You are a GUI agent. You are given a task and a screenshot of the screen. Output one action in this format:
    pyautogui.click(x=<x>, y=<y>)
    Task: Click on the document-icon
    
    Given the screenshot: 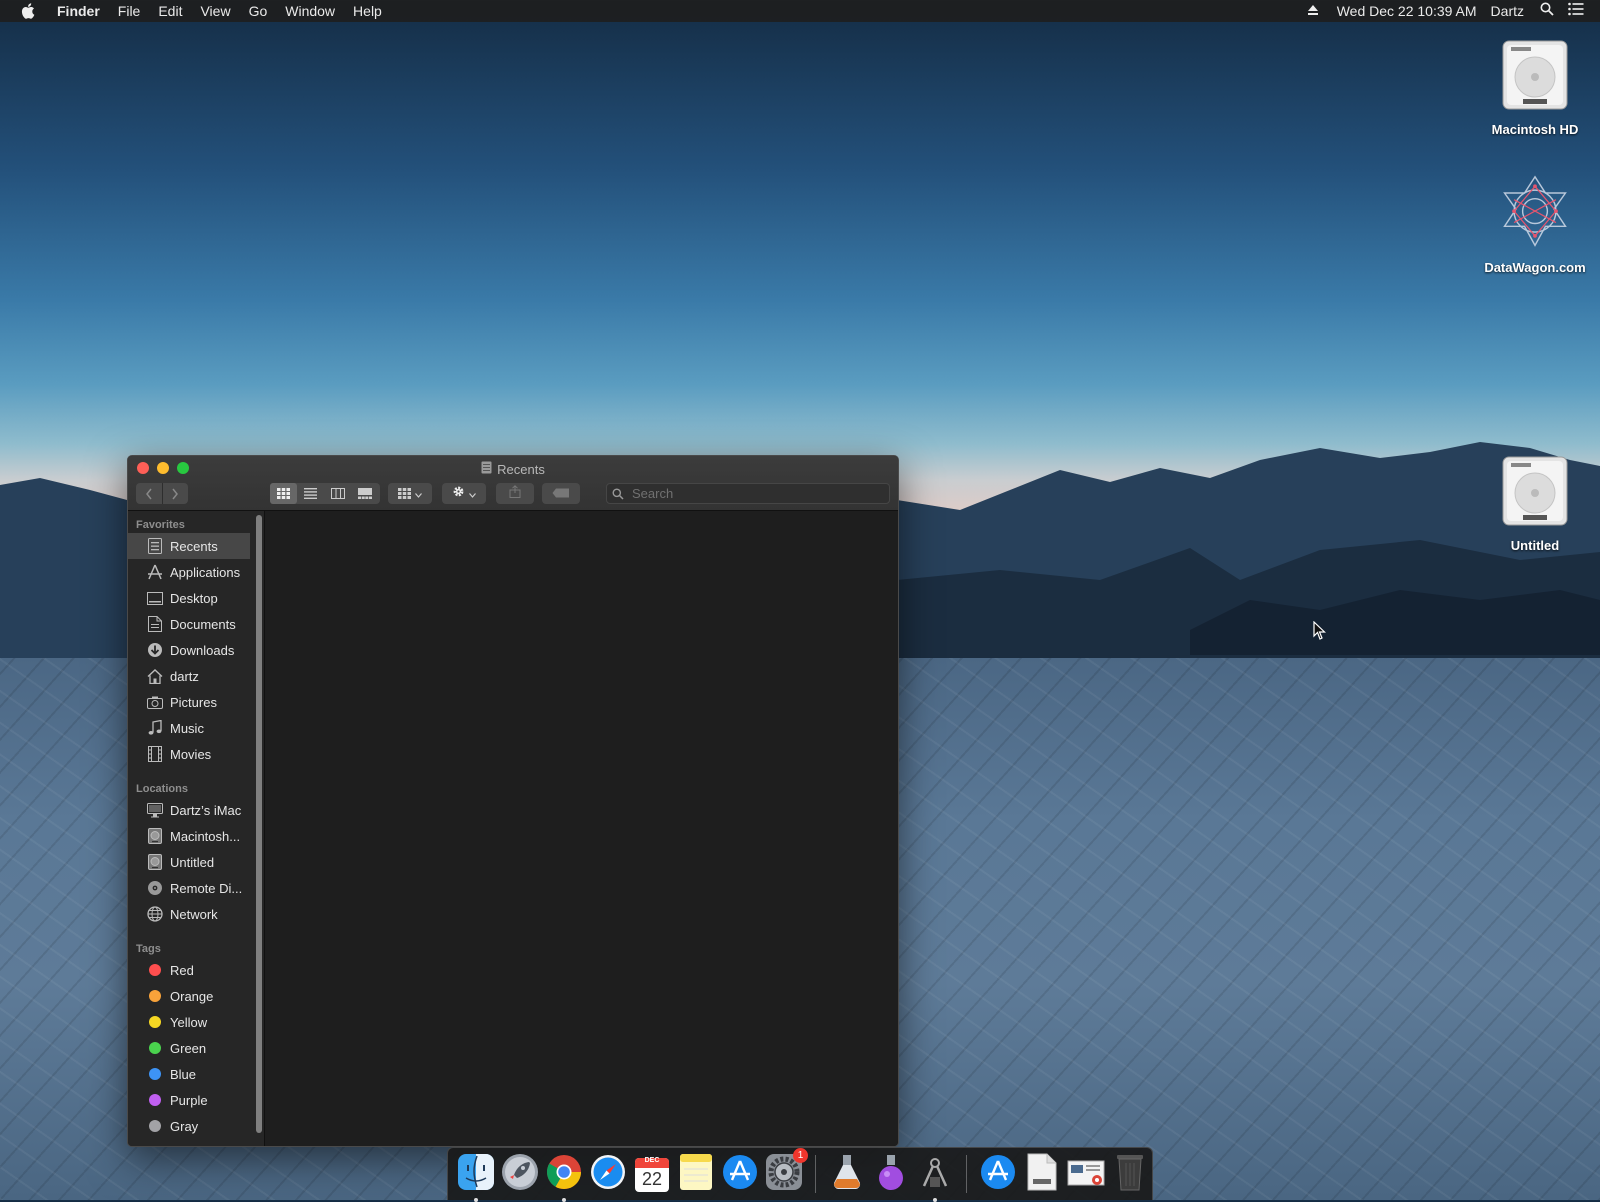 What is the action you would take?
    pyautogui.click(x=1042, y=1174)
    